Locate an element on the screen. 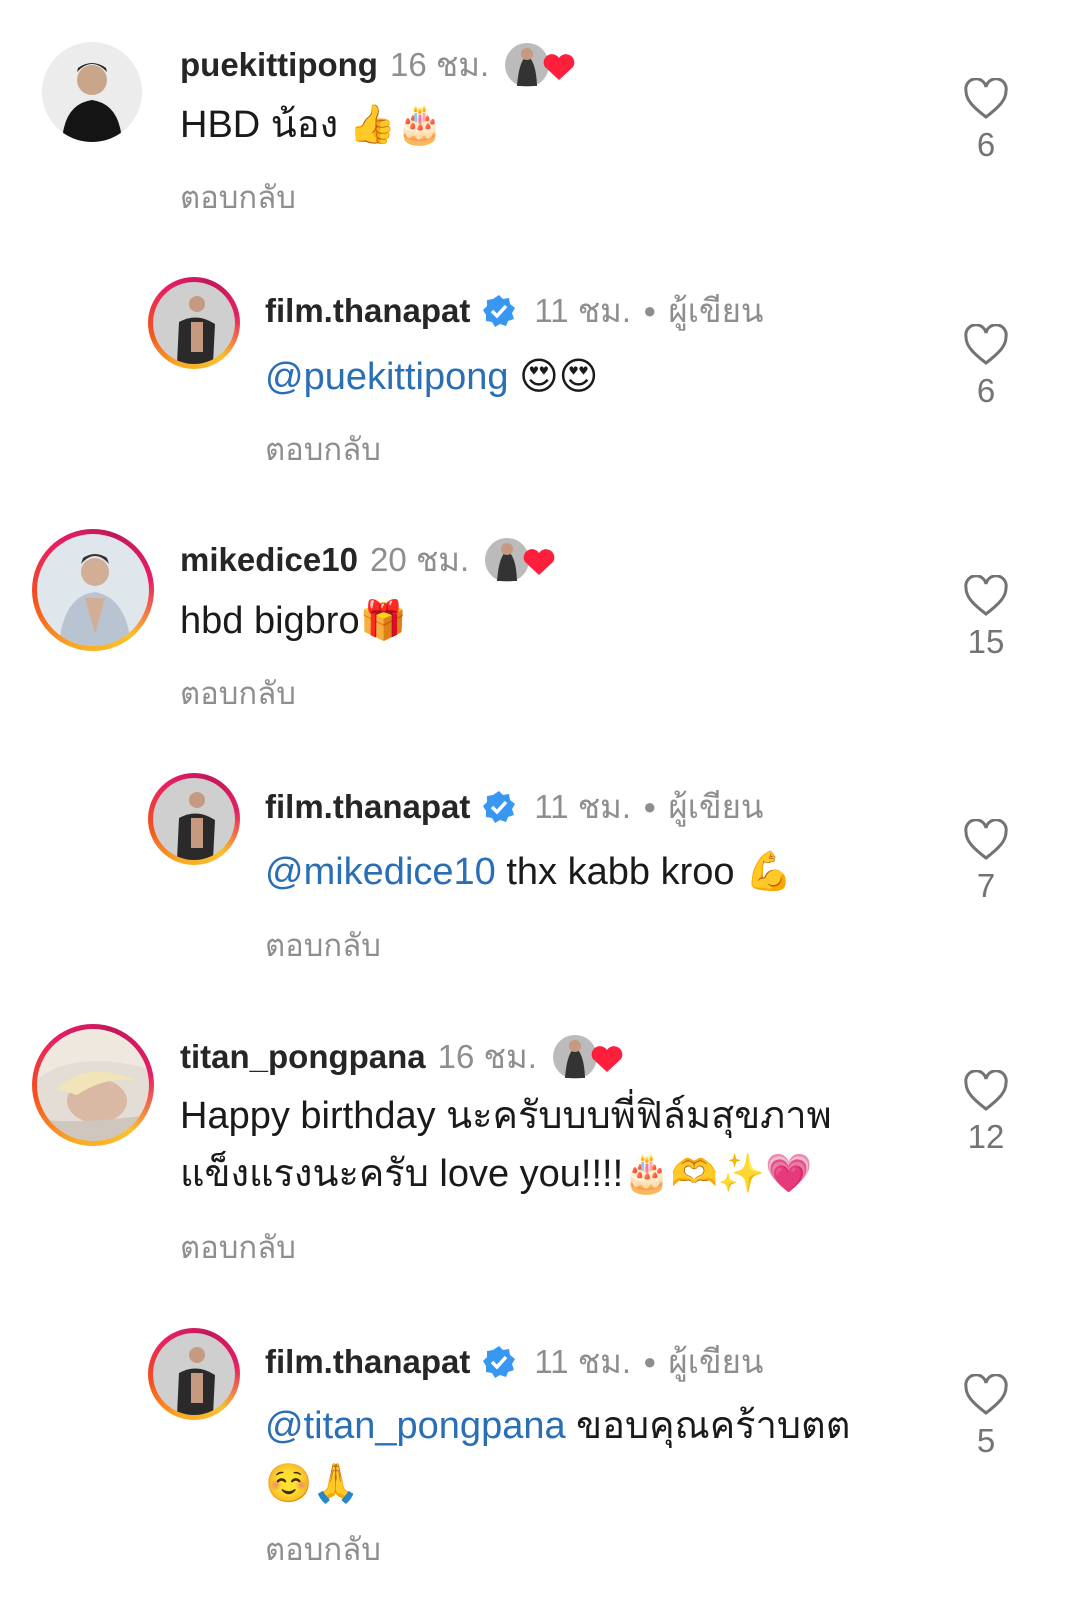 The height and width of the screenshot is (1603, 1077). comment-text: @puekittipong 😍😍 is located at coordinates (432, 376).